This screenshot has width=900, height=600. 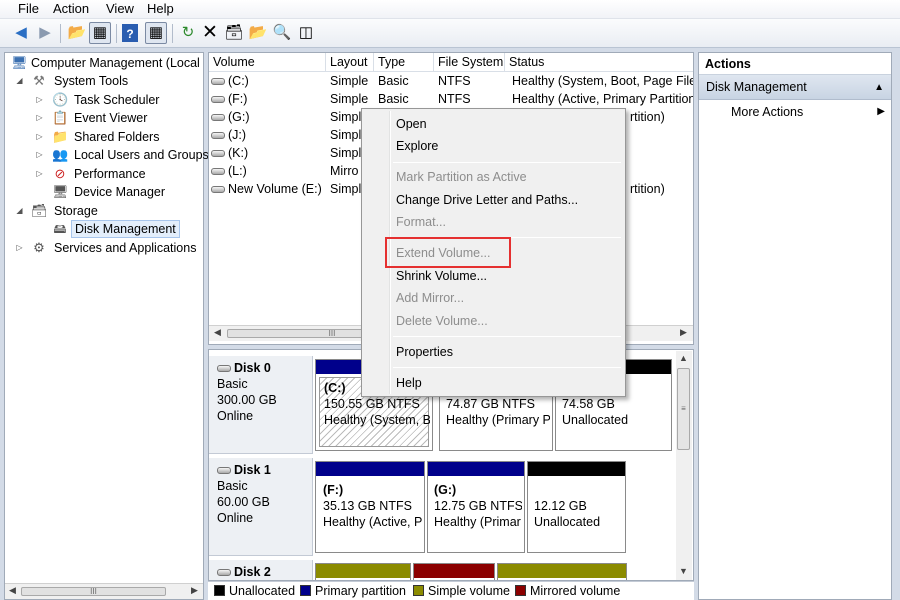 What do you see at coordinates (448, 252) in the screenshot?
I see `extend-volume-highlight` at bounding box center [448, 252].